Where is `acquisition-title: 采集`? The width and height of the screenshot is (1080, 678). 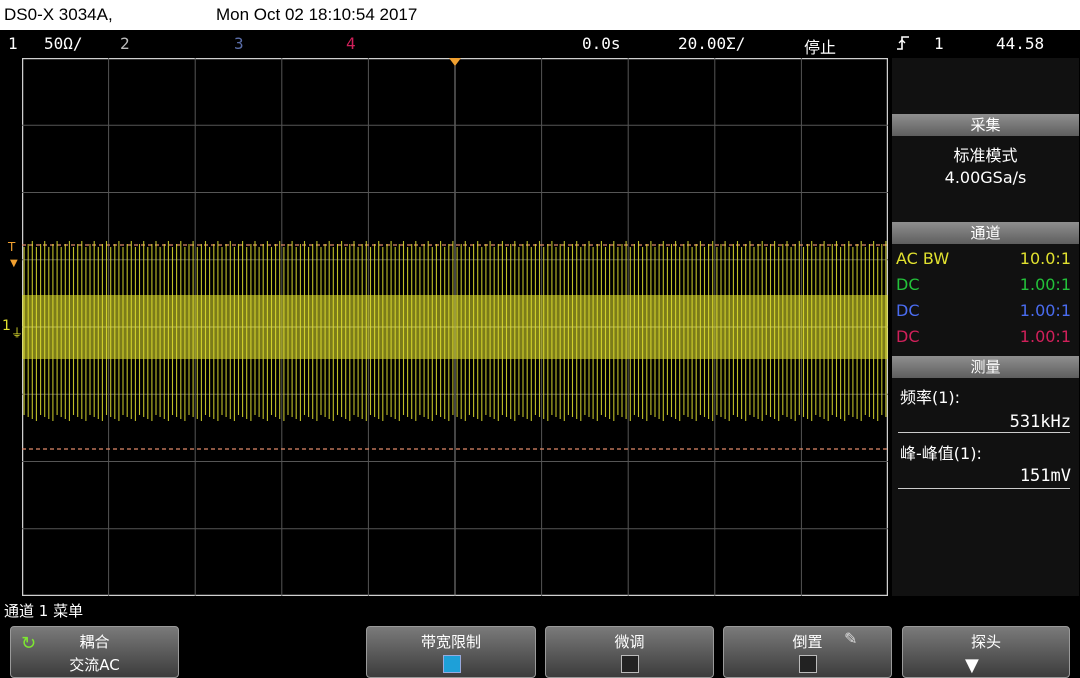
acquisition-title: 采集 is located at coordinates (985, 125).